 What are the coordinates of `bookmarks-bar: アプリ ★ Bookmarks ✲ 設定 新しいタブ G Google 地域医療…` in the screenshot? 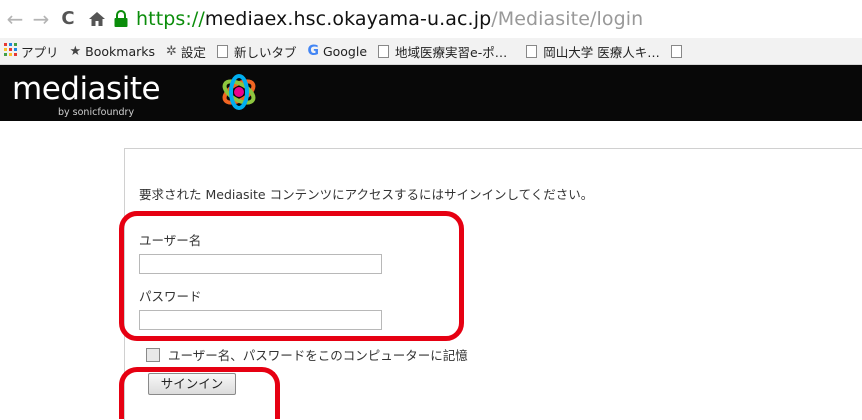 It's located at (431, 51).